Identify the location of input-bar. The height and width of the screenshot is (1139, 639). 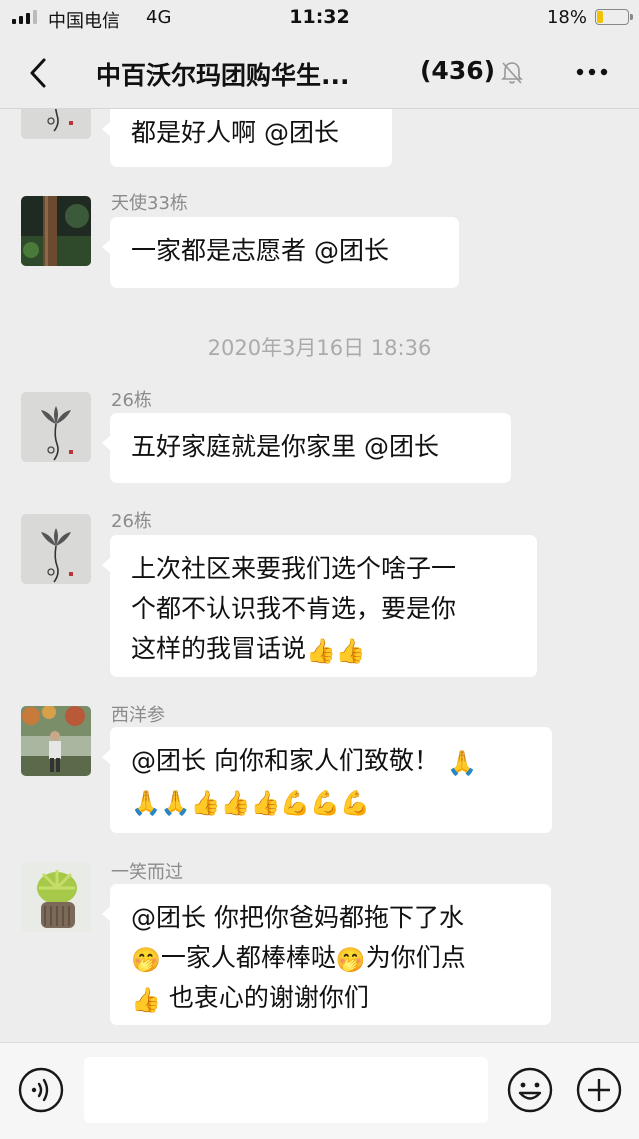
(319, 1090).